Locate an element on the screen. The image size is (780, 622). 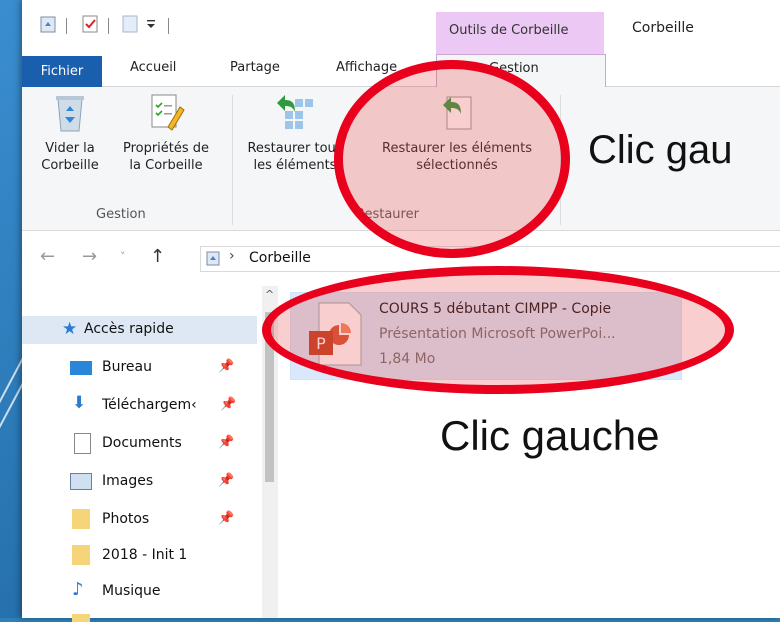
recycle-bin-small-icon is located at coordinates (48, 24).